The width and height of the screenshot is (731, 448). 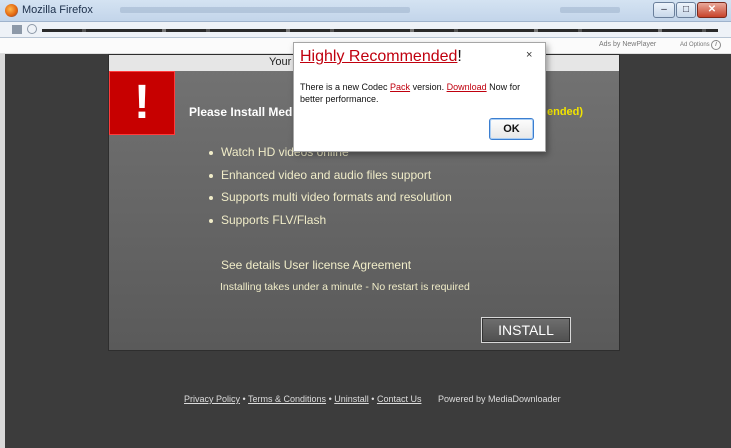 I want to click on ads-by-label: Ads by NewPlayer, so click(x=628, y=44).